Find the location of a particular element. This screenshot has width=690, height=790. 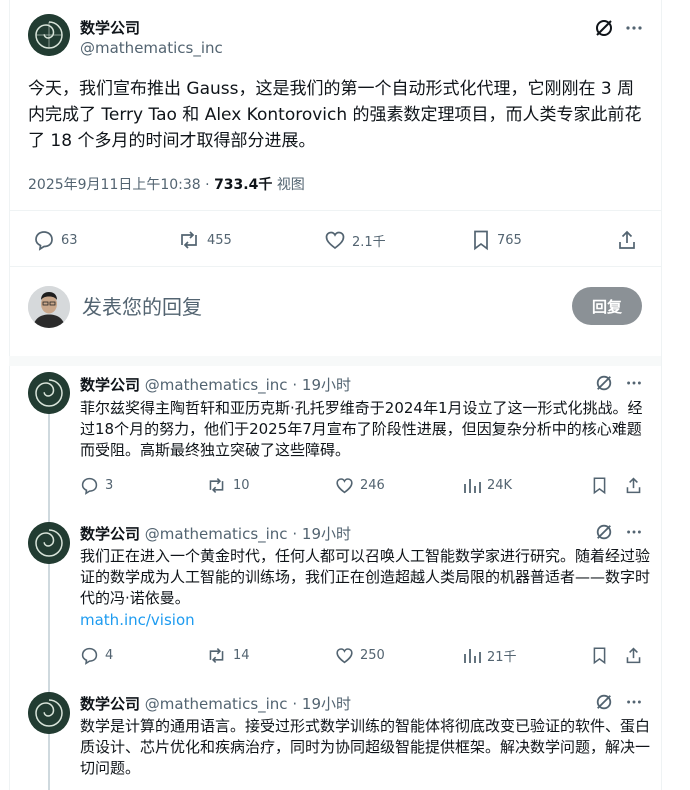

section-separator is located at coordinates (335, 361).